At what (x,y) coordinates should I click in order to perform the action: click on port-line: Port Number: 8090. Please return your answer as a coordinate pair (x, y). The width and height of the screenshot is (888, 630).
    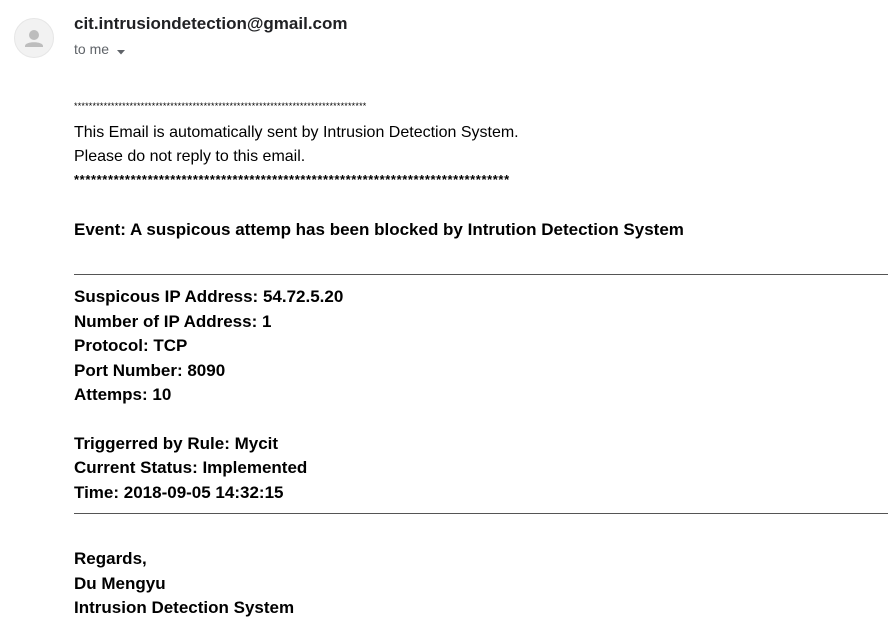
    Looking at the image, I should click on (150, 370).